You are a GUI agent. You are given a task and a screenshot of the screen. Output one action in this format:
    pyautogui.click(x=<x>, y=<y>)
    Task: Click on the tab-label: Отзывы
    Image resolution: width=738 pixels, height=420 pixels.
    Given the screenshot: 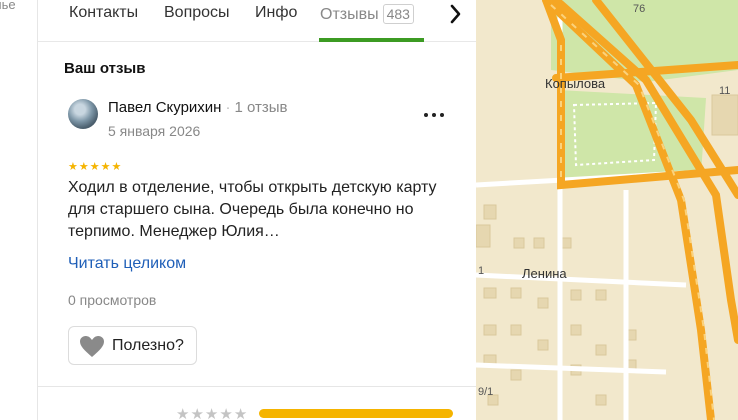 What is the action you would take?
    pyautogui.click(x=349, y=14)
    